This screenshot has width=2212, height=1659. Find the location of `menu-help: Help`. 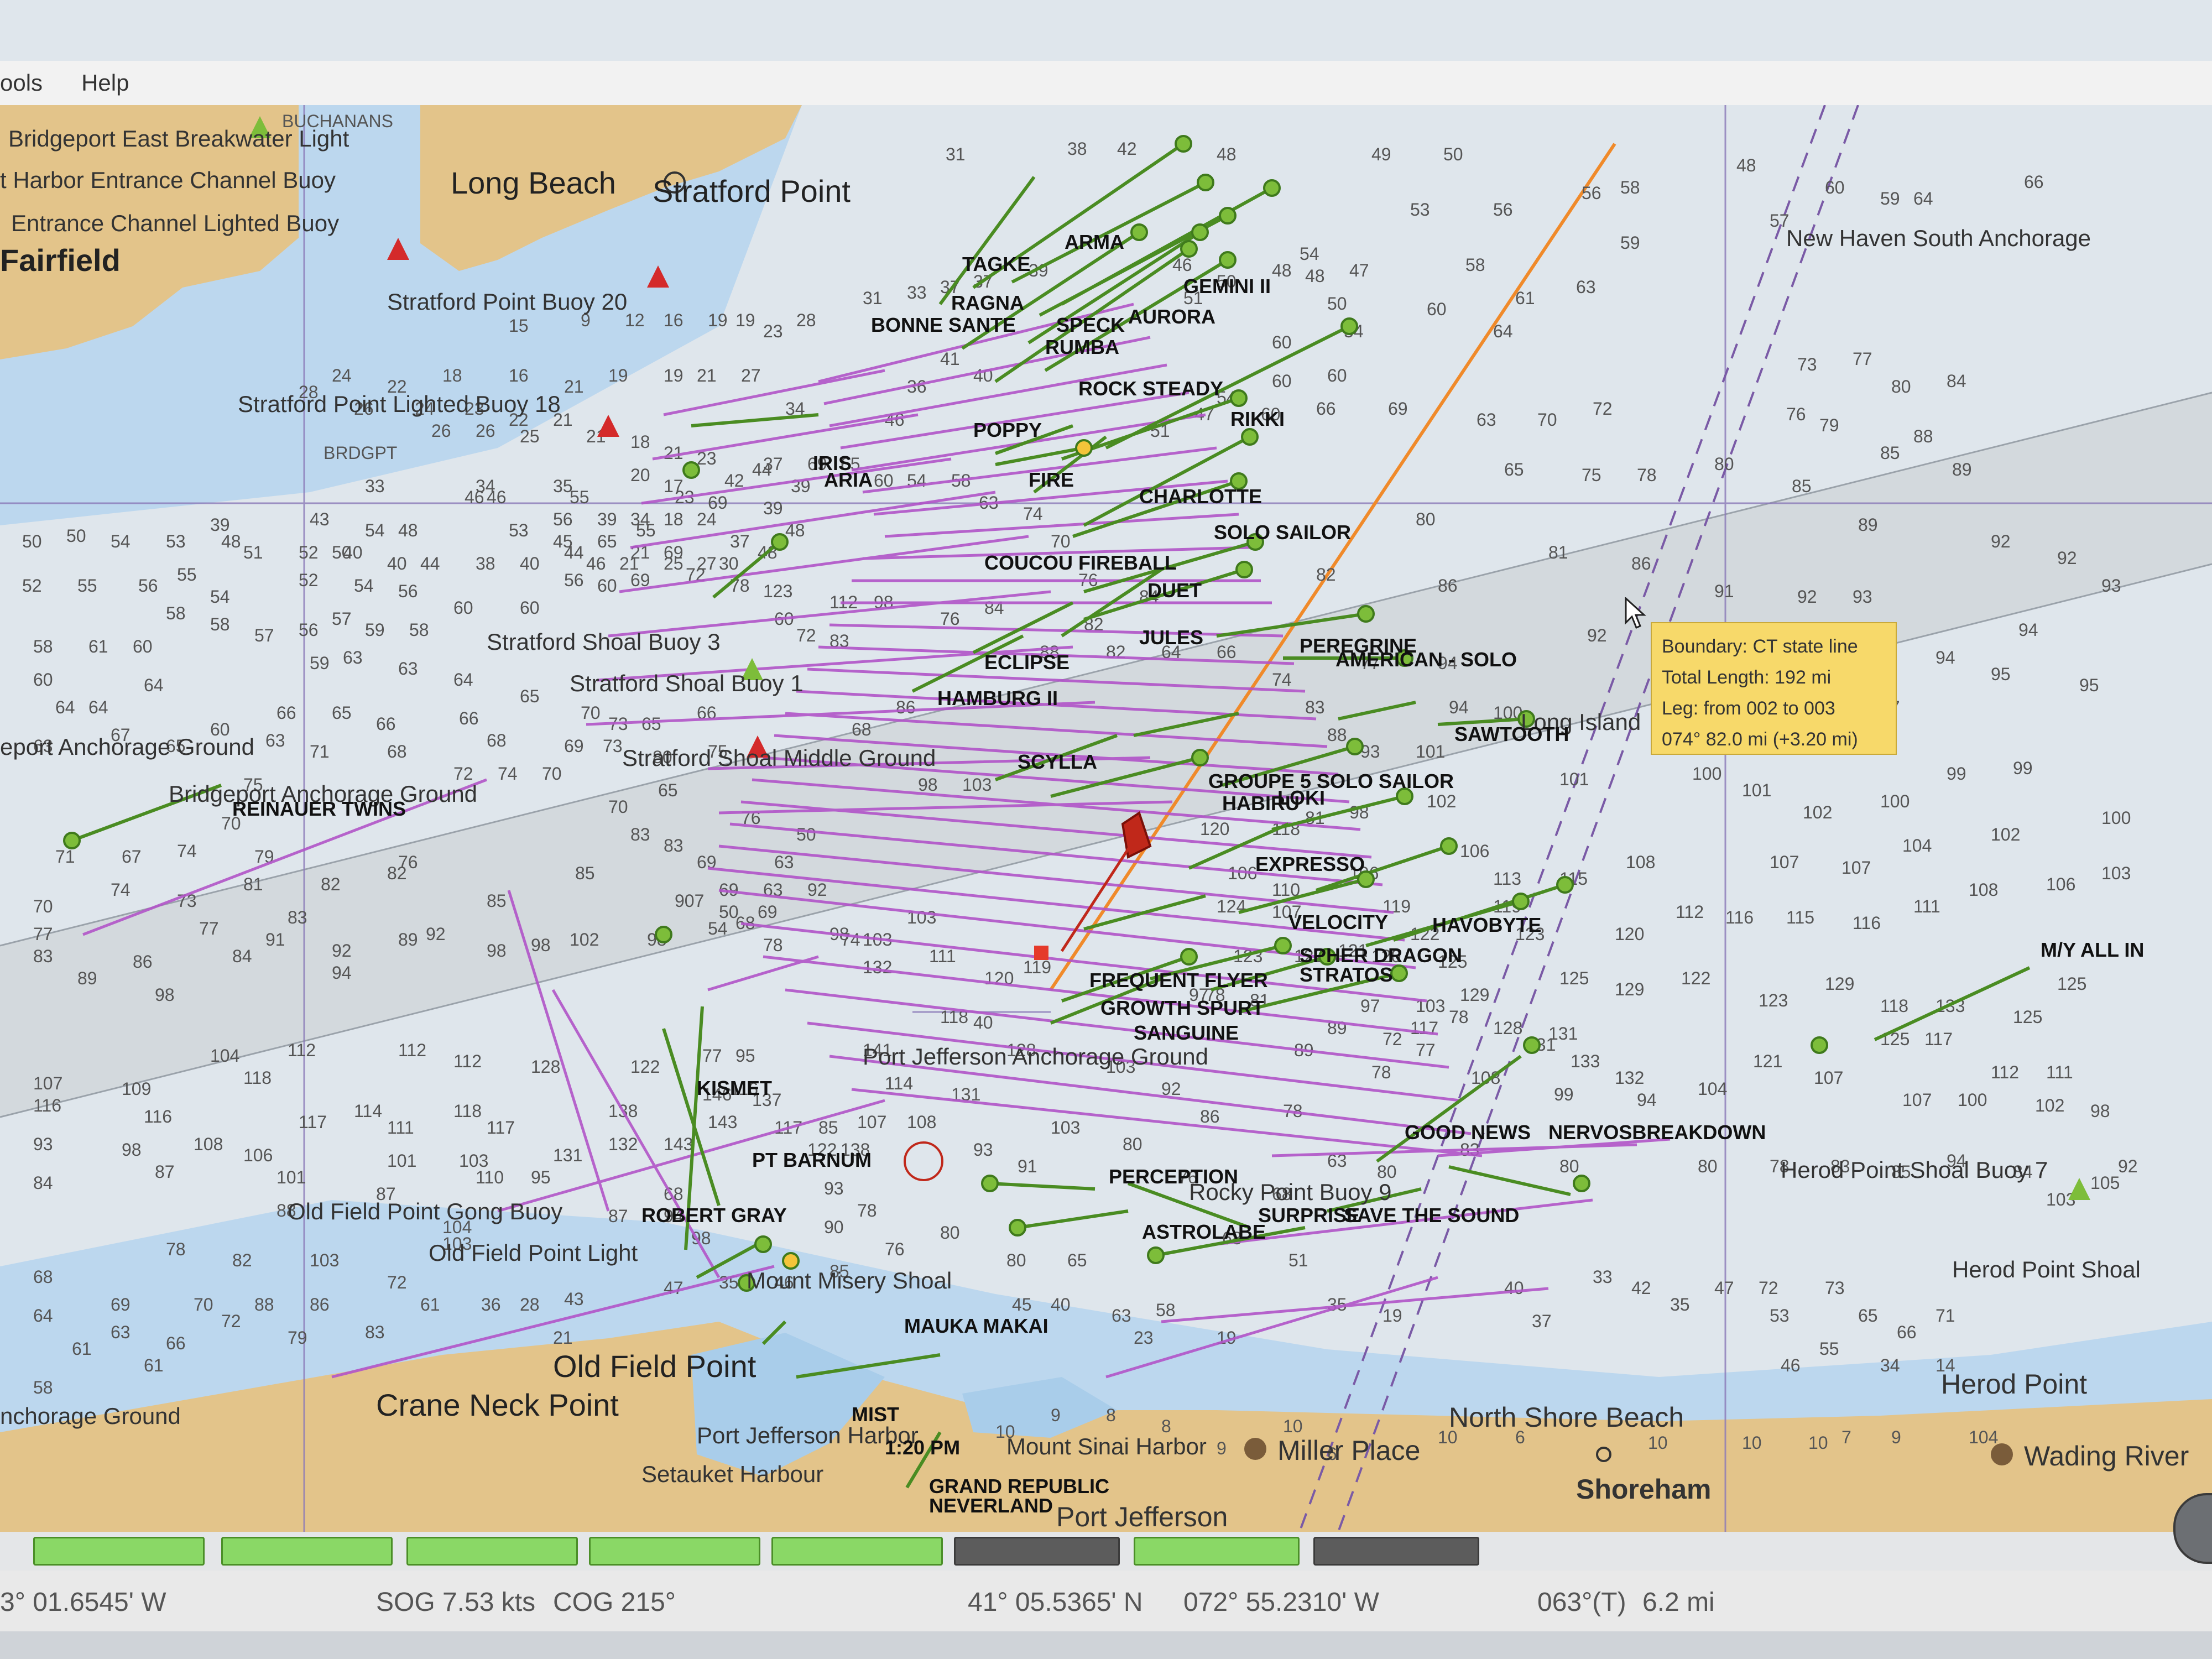

menu-help: Help is located at coordinates (105, 83).